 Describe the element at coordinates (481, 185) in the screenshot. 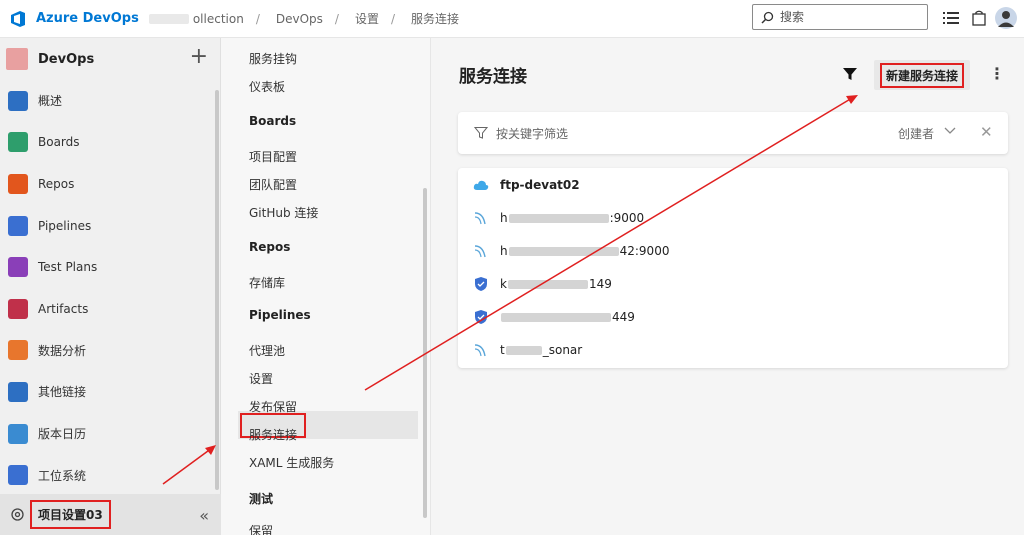

I see `cloud-icon` at that location.